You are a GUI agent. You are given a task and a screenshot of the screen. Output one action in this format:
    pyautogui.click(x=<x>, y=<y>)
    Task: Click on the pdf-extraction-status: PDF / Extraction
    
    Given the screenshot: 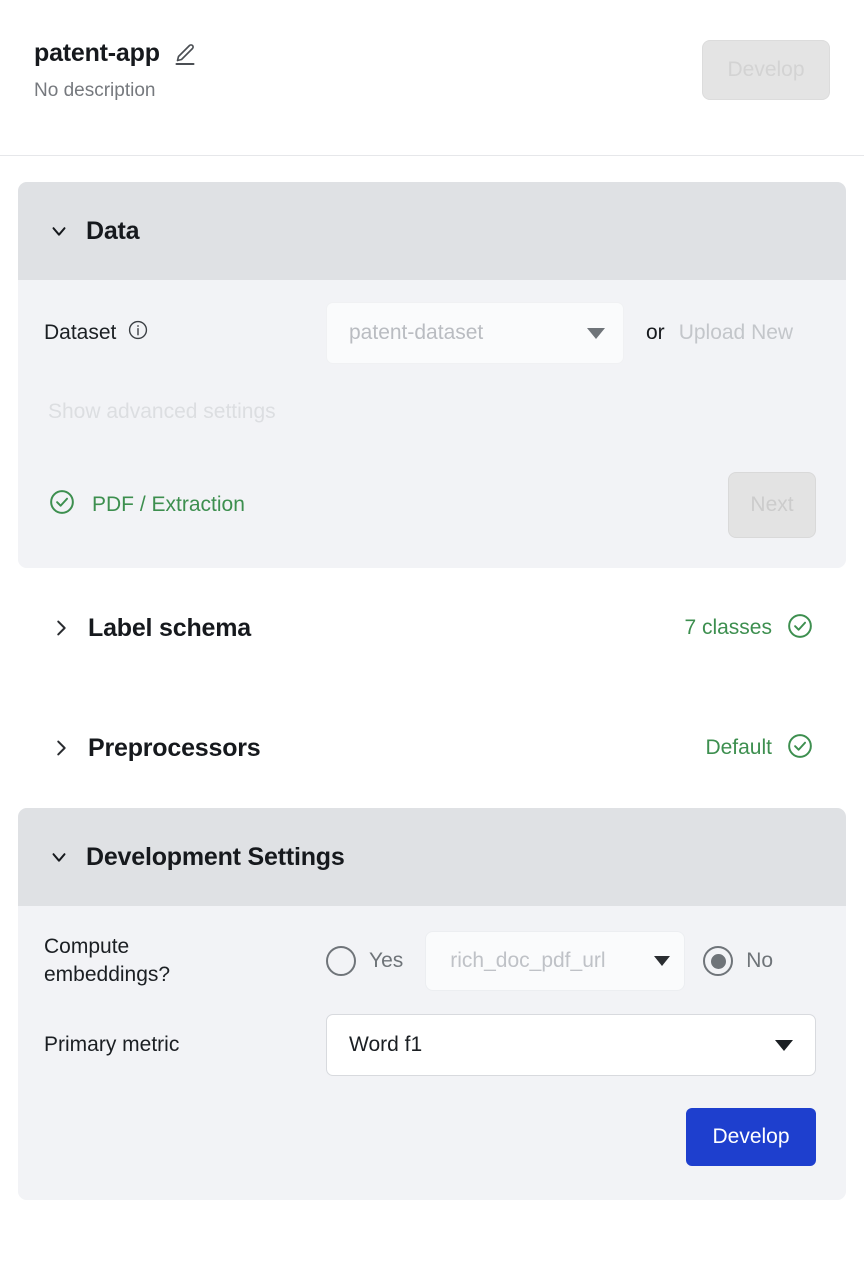 What is the action you would take?
    pyautogui.click(x=146, y=505)
    